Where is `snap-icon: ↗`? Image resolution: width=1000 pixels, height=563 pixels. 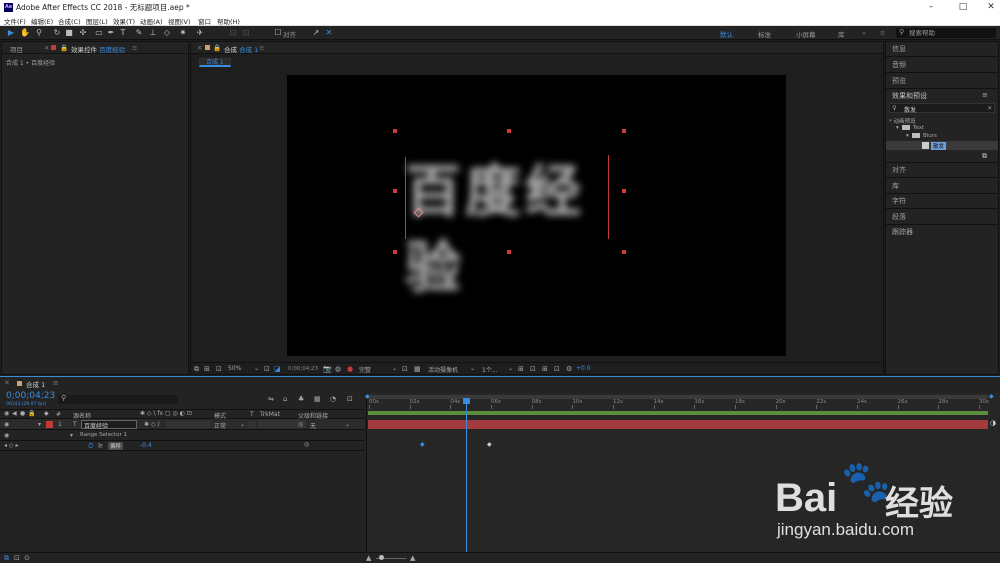 snap-icon: ↗ is located at coordinates (316, 33).